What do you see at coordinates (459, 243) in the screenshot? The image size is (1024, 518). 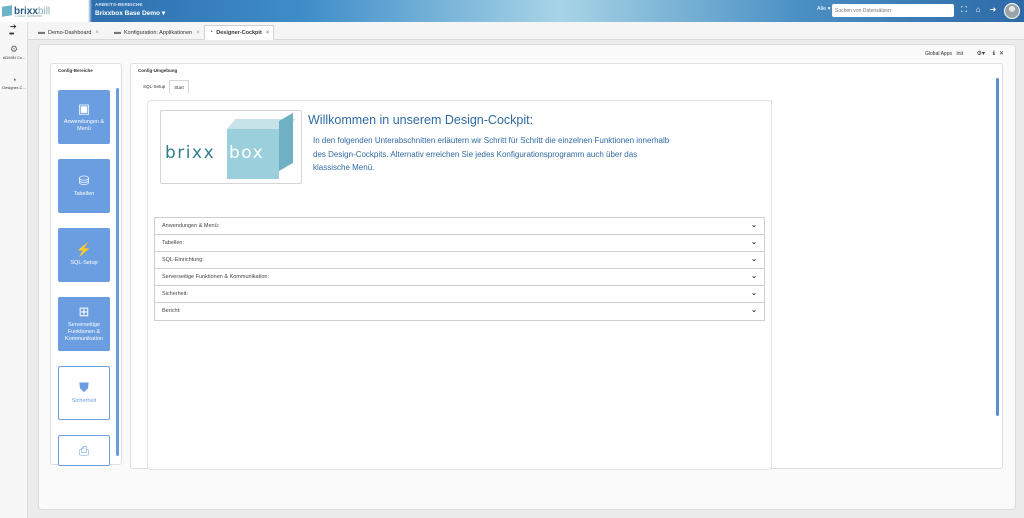 I see `accordion-item-tabellen: Tabellen: ⌄` at bounding box center [459, 243].